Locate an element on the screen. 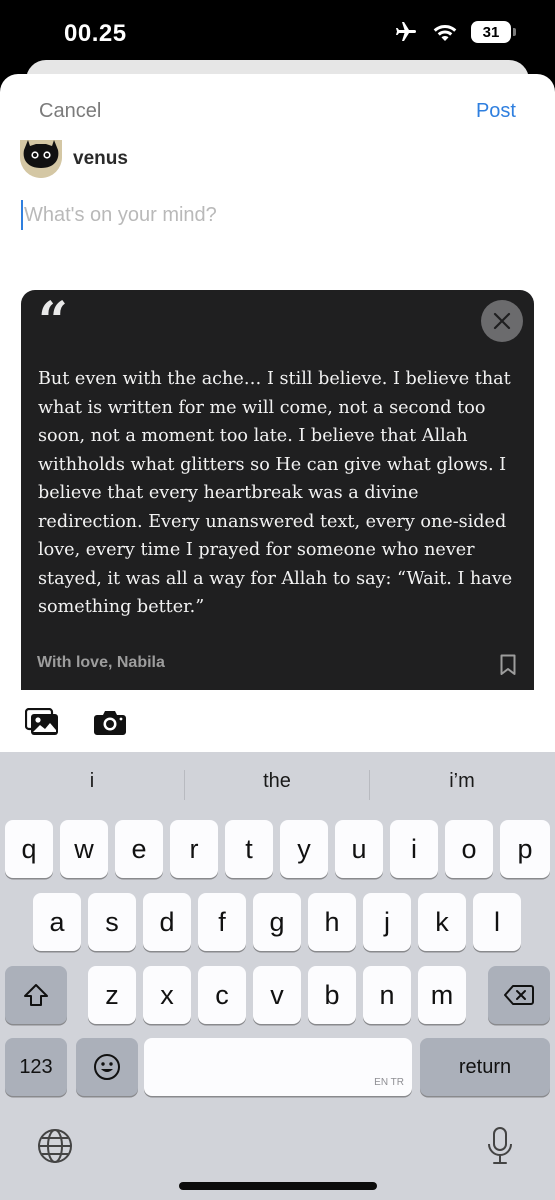  key-o: o is located at coordinates (469, 849).